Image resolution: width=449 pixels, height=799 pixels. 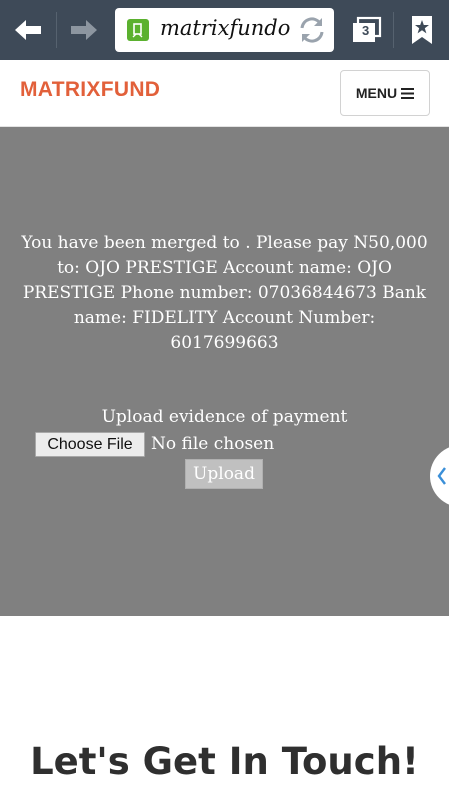 I want to click on hamburger-icon, so click(x=408, y=93).